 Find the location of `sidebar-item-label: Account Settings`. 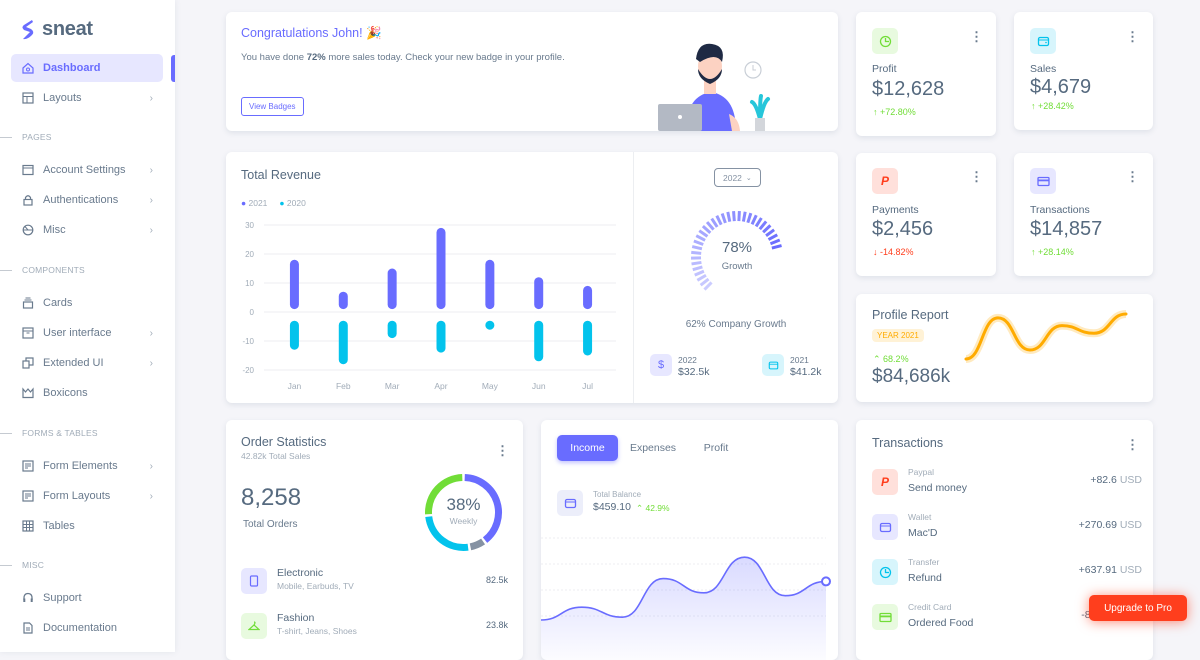

sidebar-item-label: Account Settings is located at coordinates (84, 170).